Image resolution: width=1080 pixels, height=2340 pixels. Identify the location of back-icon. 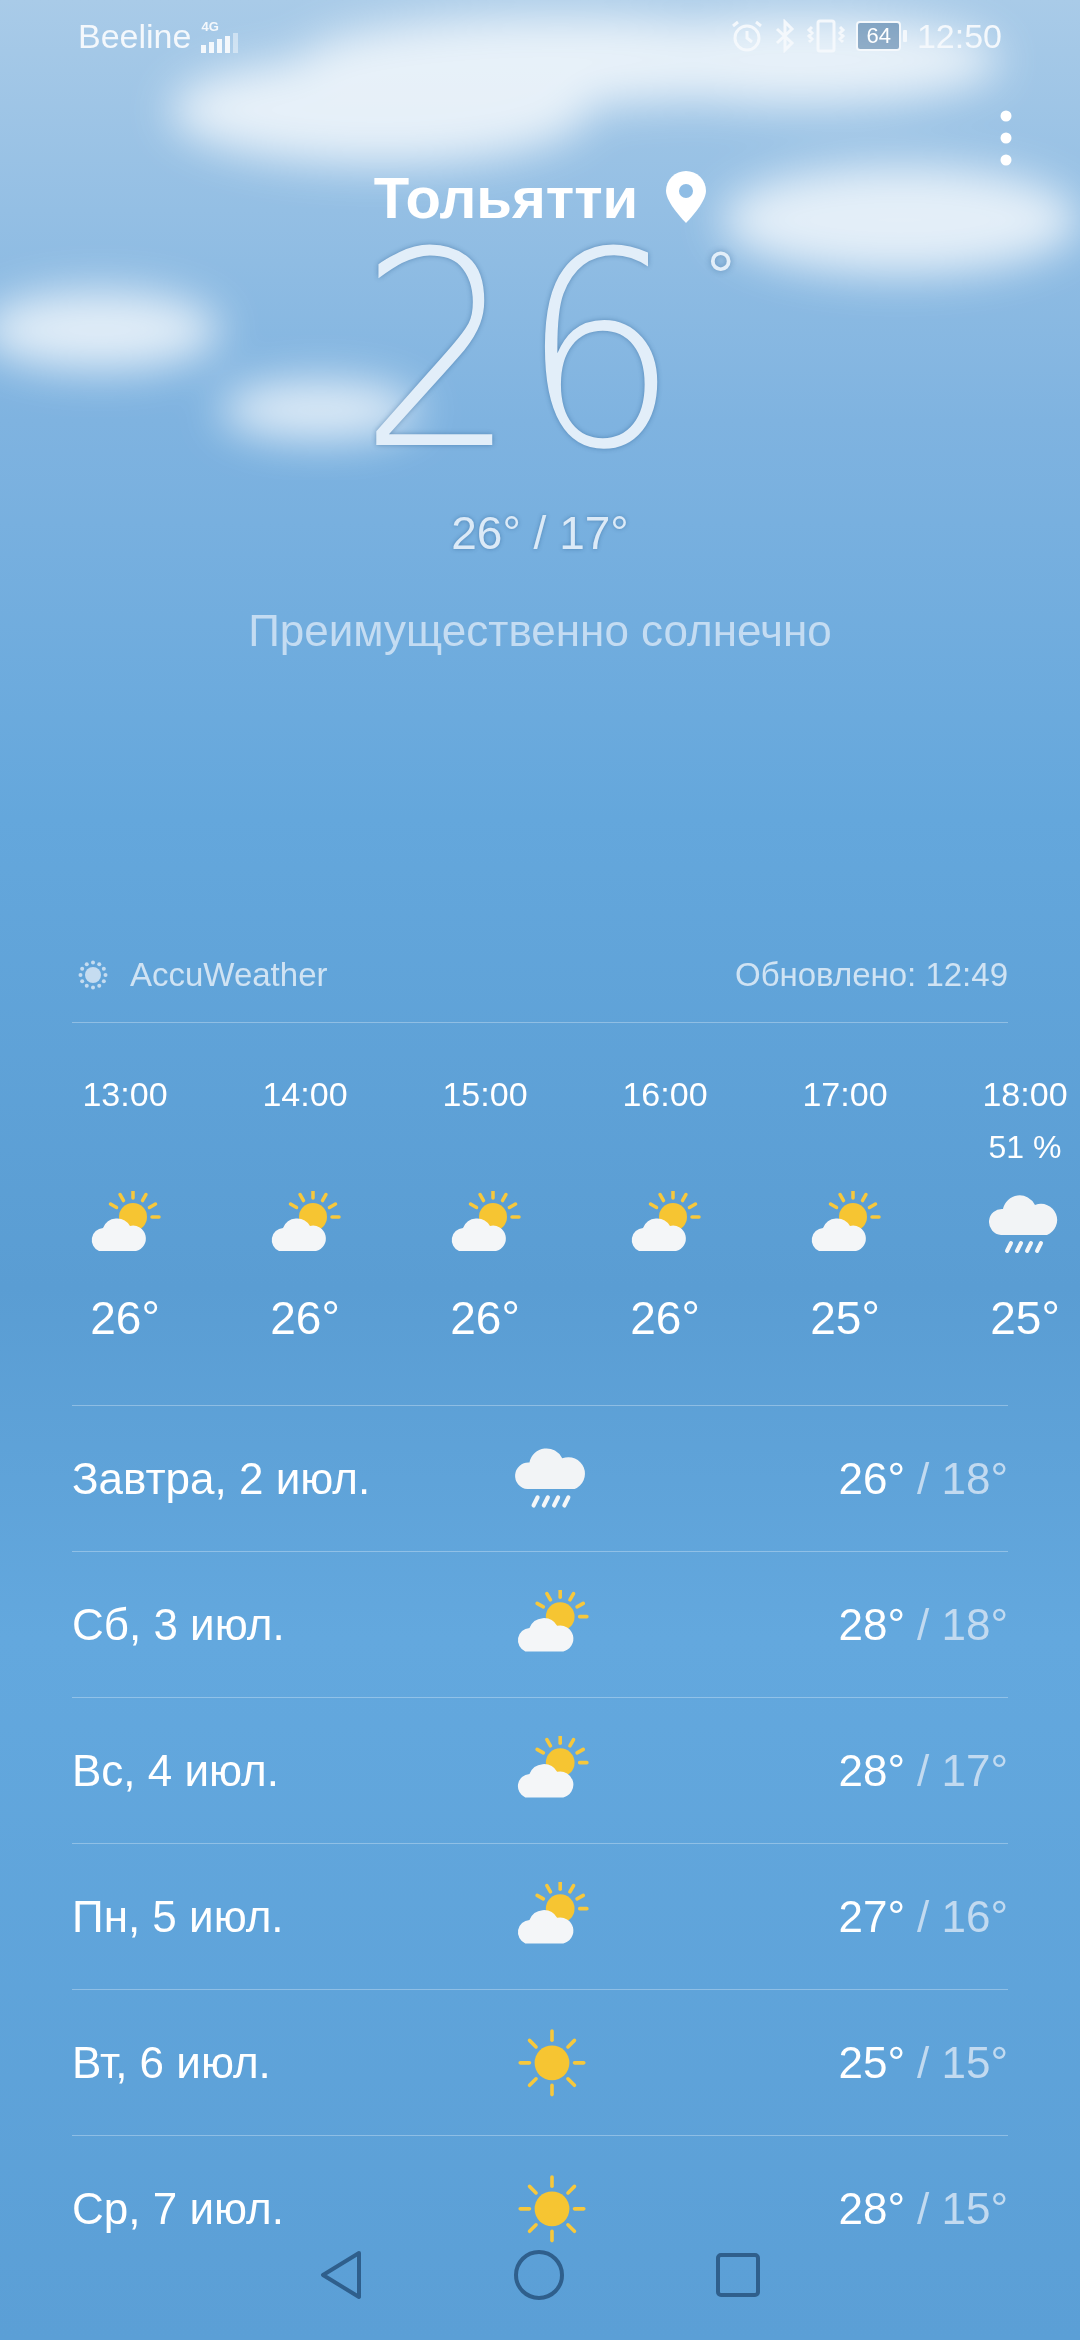
(341, 2275).